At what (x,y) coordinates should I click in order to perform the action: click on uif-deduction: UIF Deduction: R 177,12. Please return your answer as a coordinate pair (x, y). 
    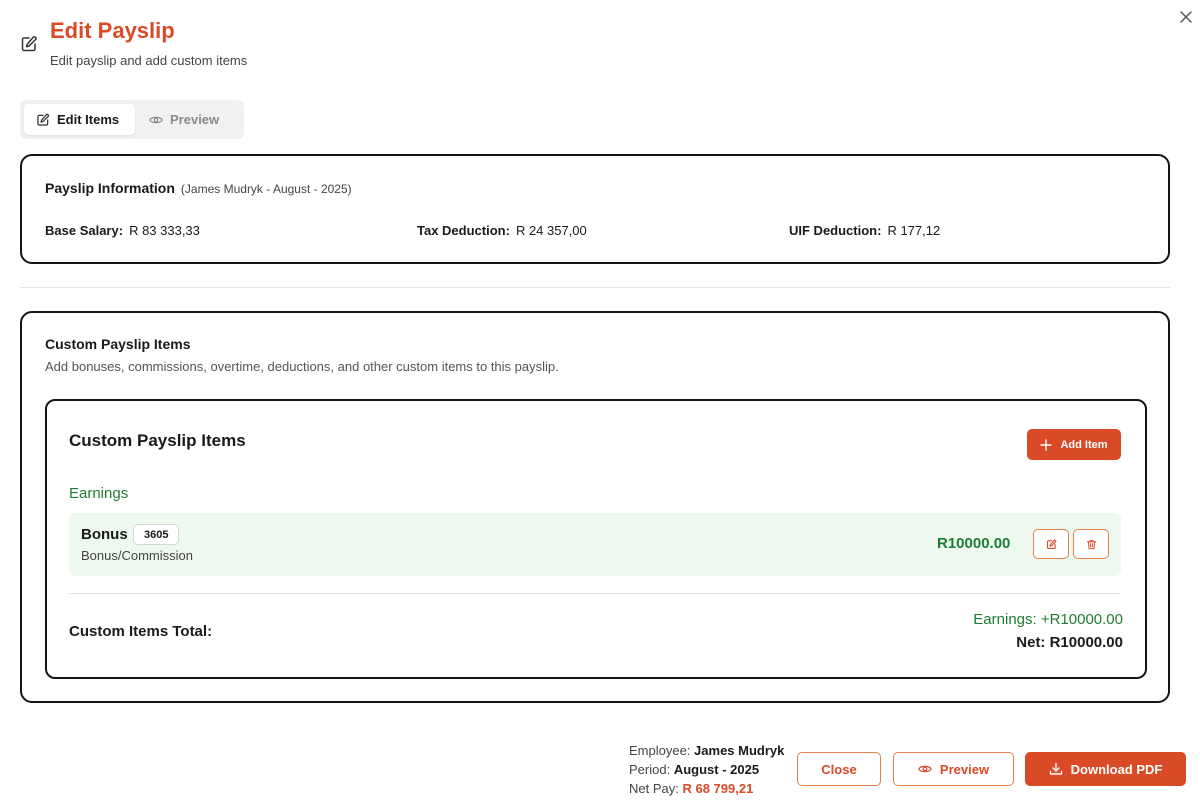
    Looking at the image, I should click on (864, 230).